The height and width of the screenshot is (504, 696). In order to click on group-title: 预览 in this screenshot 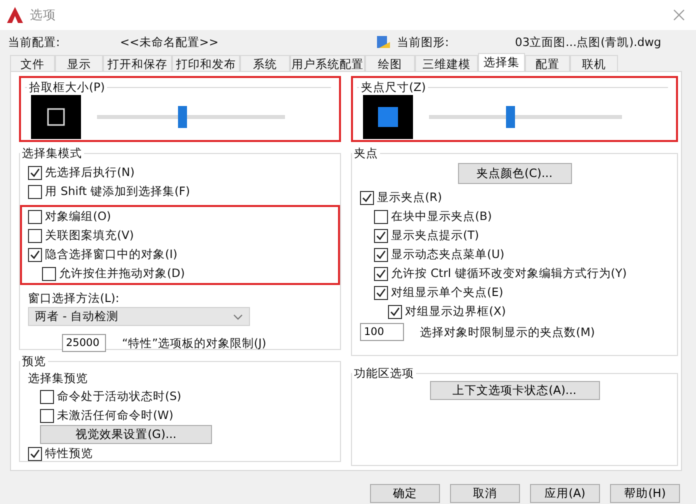, I will do `click(34, 361)`.